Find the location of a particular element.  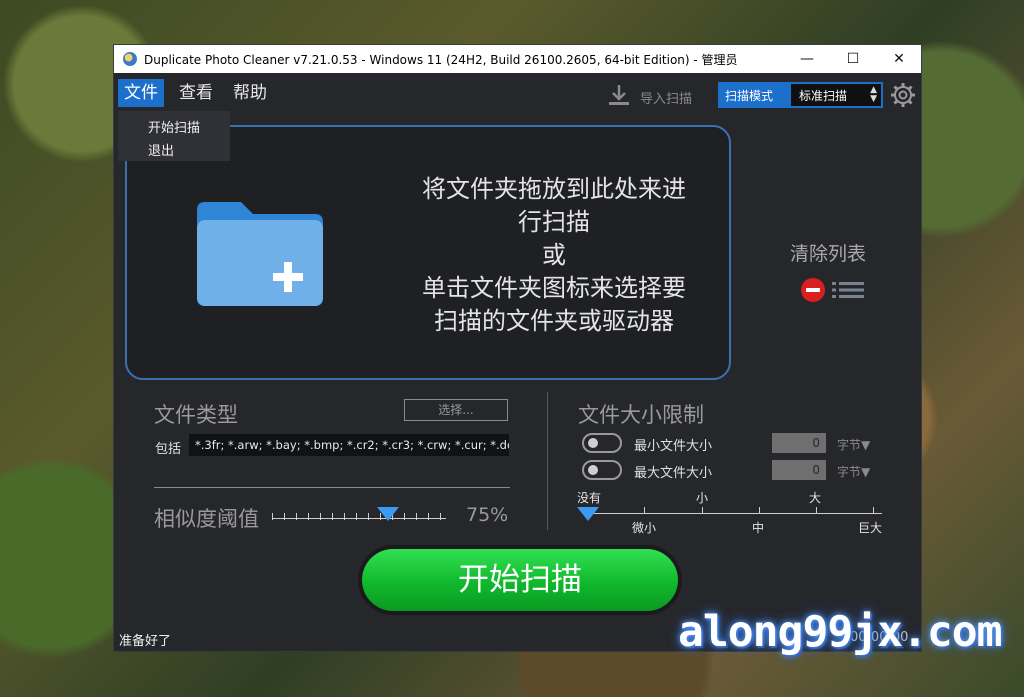

file-size-title: 文件大小限制 is located at coordinates (641, 415).